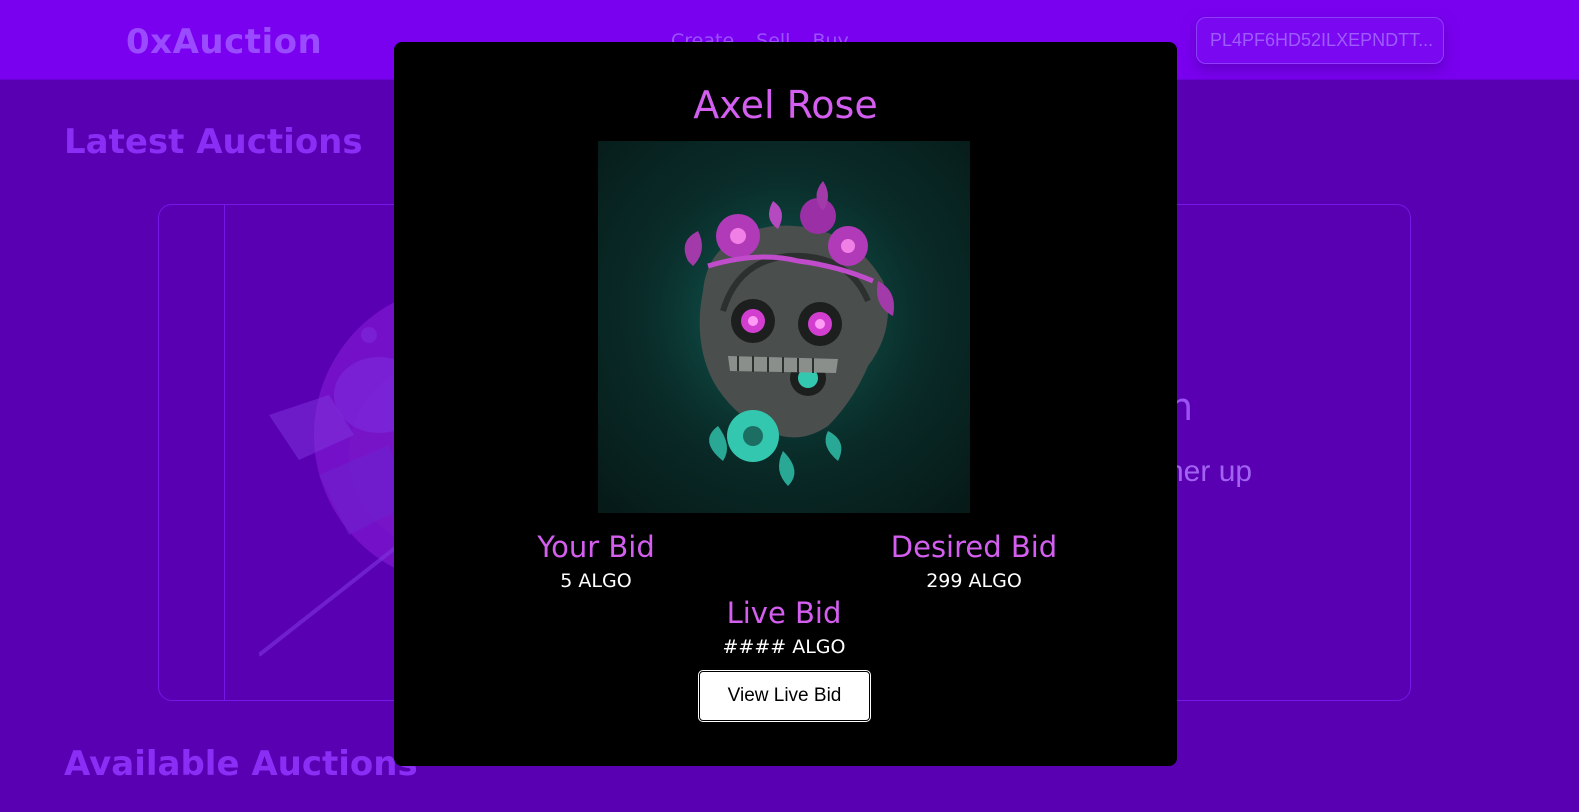  What do you see at coordinates (784, 647) in the screenshot?
I see `live-bid-value: #### ALGO` at bounding box center [784, 647].